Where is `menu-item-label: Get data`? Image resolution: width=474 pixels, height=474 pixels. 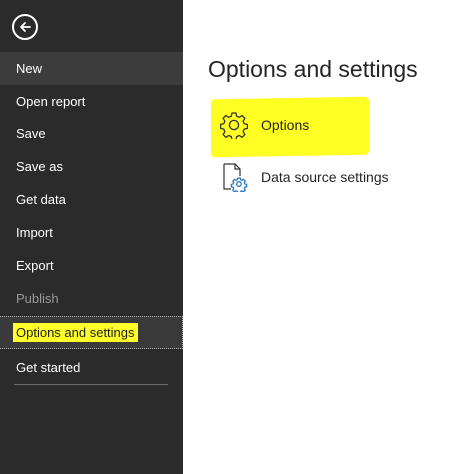
menu-item-label: Get data is located at coordinates (41, 199).